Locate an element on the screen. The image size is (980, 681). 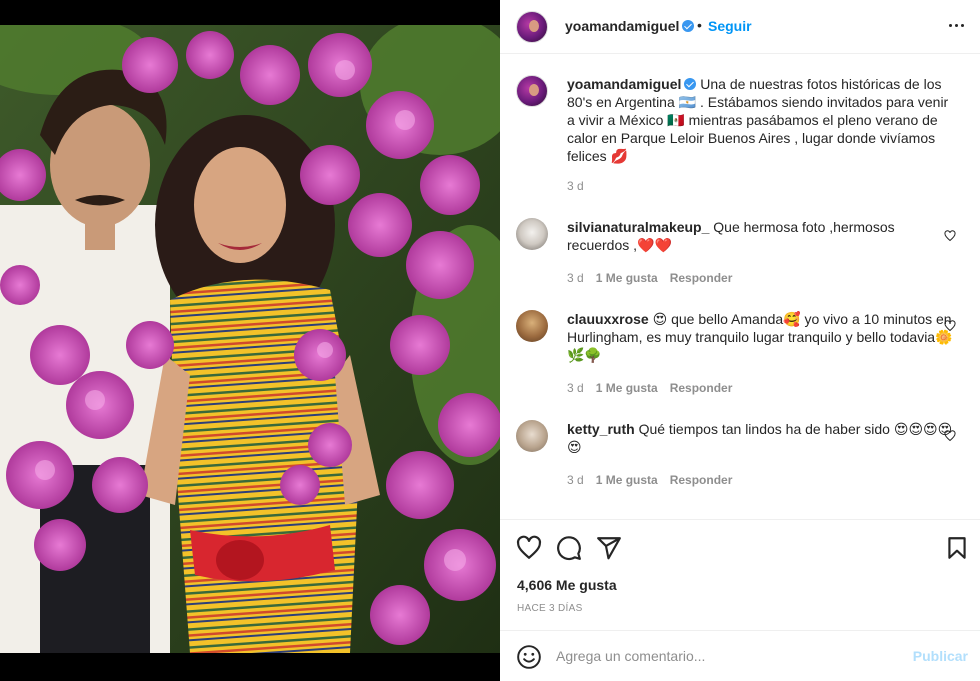
author-username: yoamandamiguel is located at coordinates (622, 26).